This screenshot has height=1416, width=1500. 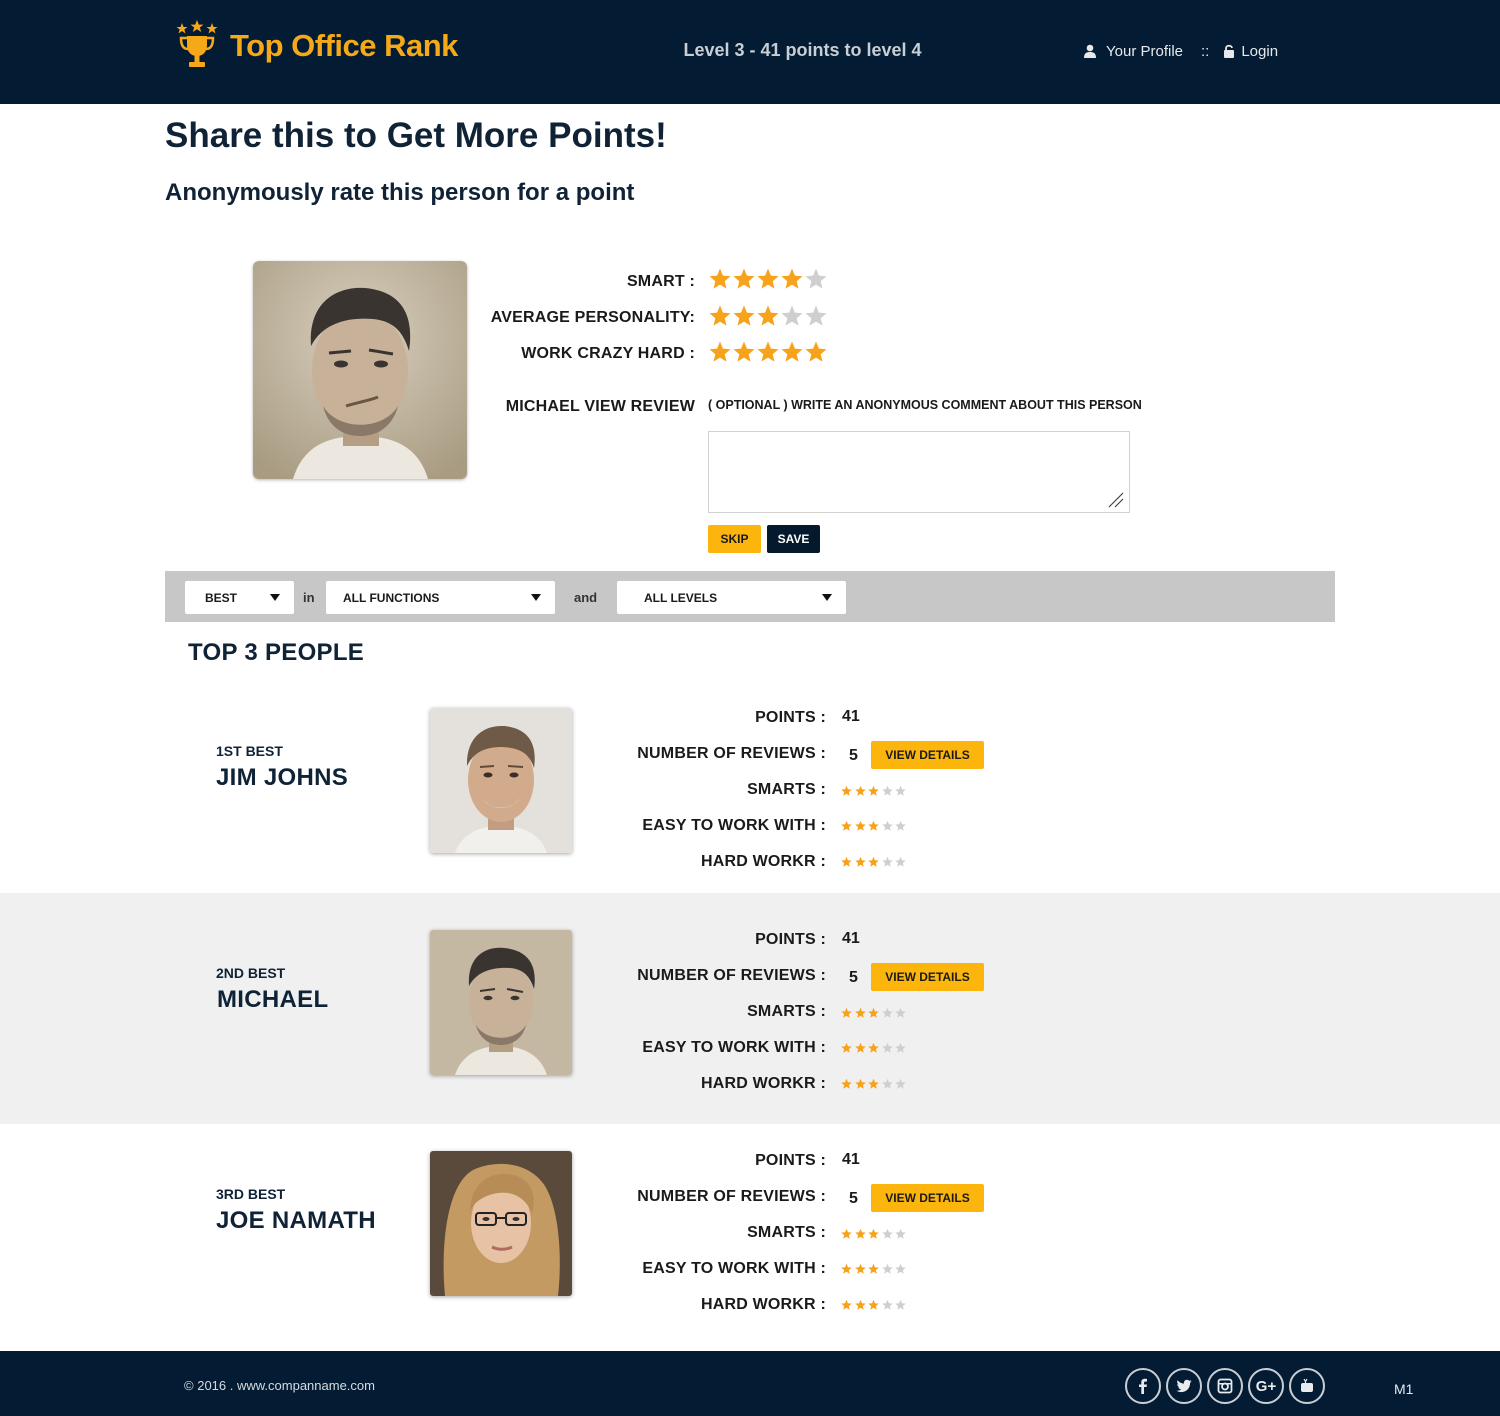 I want to click on person-name: JIM JOHNS, so click(x=282, y=778).